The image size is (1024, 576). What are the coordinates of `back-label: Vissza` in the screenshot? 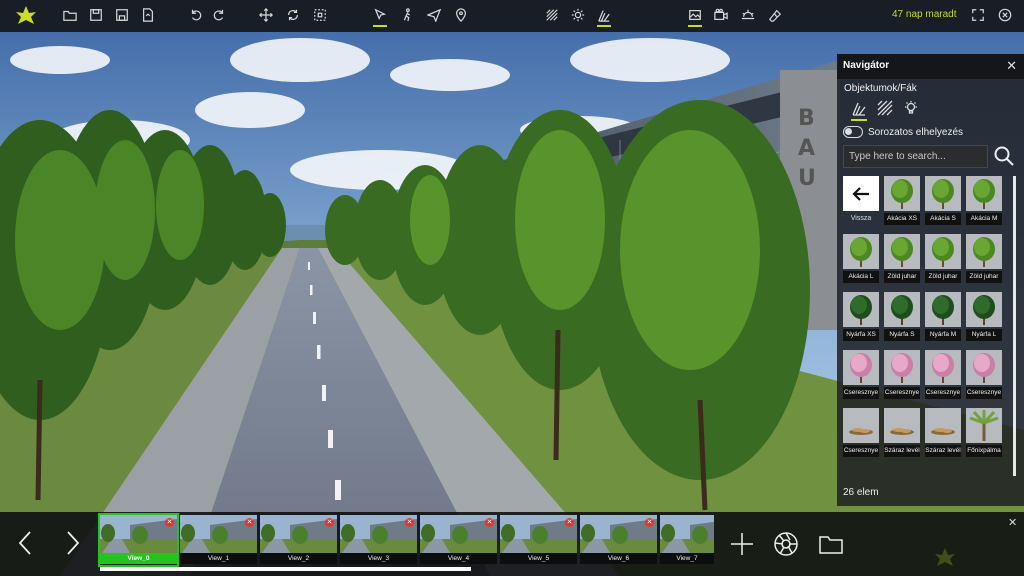 It's located at (861, 218).